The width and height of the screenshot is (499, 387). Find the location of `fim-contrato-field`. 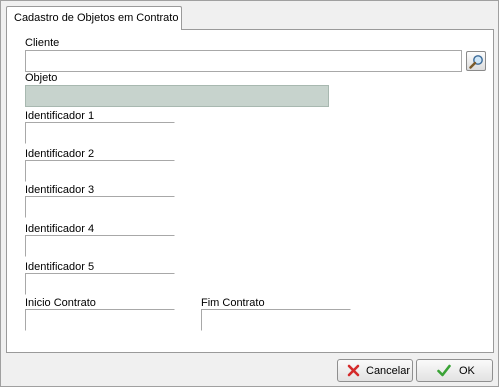

fim-contrato-field is located at coordinates (276, 320).